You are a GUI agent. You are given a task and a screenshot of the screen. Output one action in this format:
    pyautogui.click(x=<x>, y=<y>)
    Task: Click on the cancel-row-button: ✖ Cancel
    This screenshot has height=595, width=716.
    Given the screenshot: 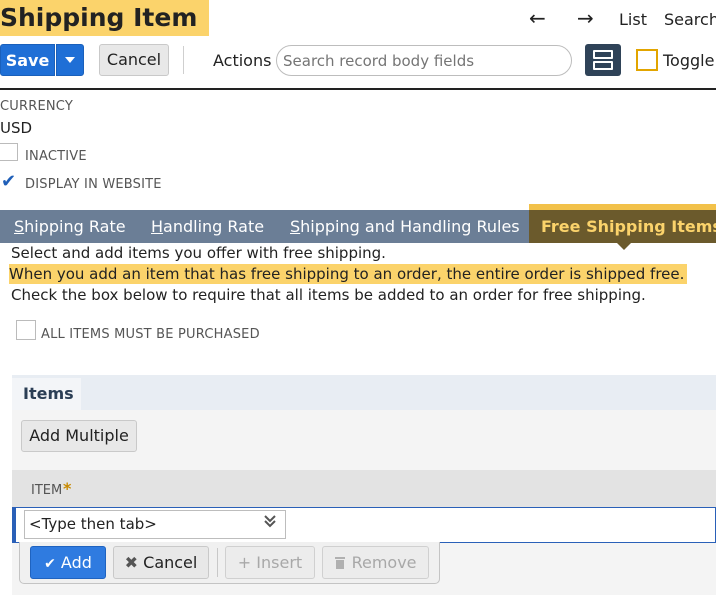 What is the action you would take?
    pyautogui.click(x=161, y=562)
    